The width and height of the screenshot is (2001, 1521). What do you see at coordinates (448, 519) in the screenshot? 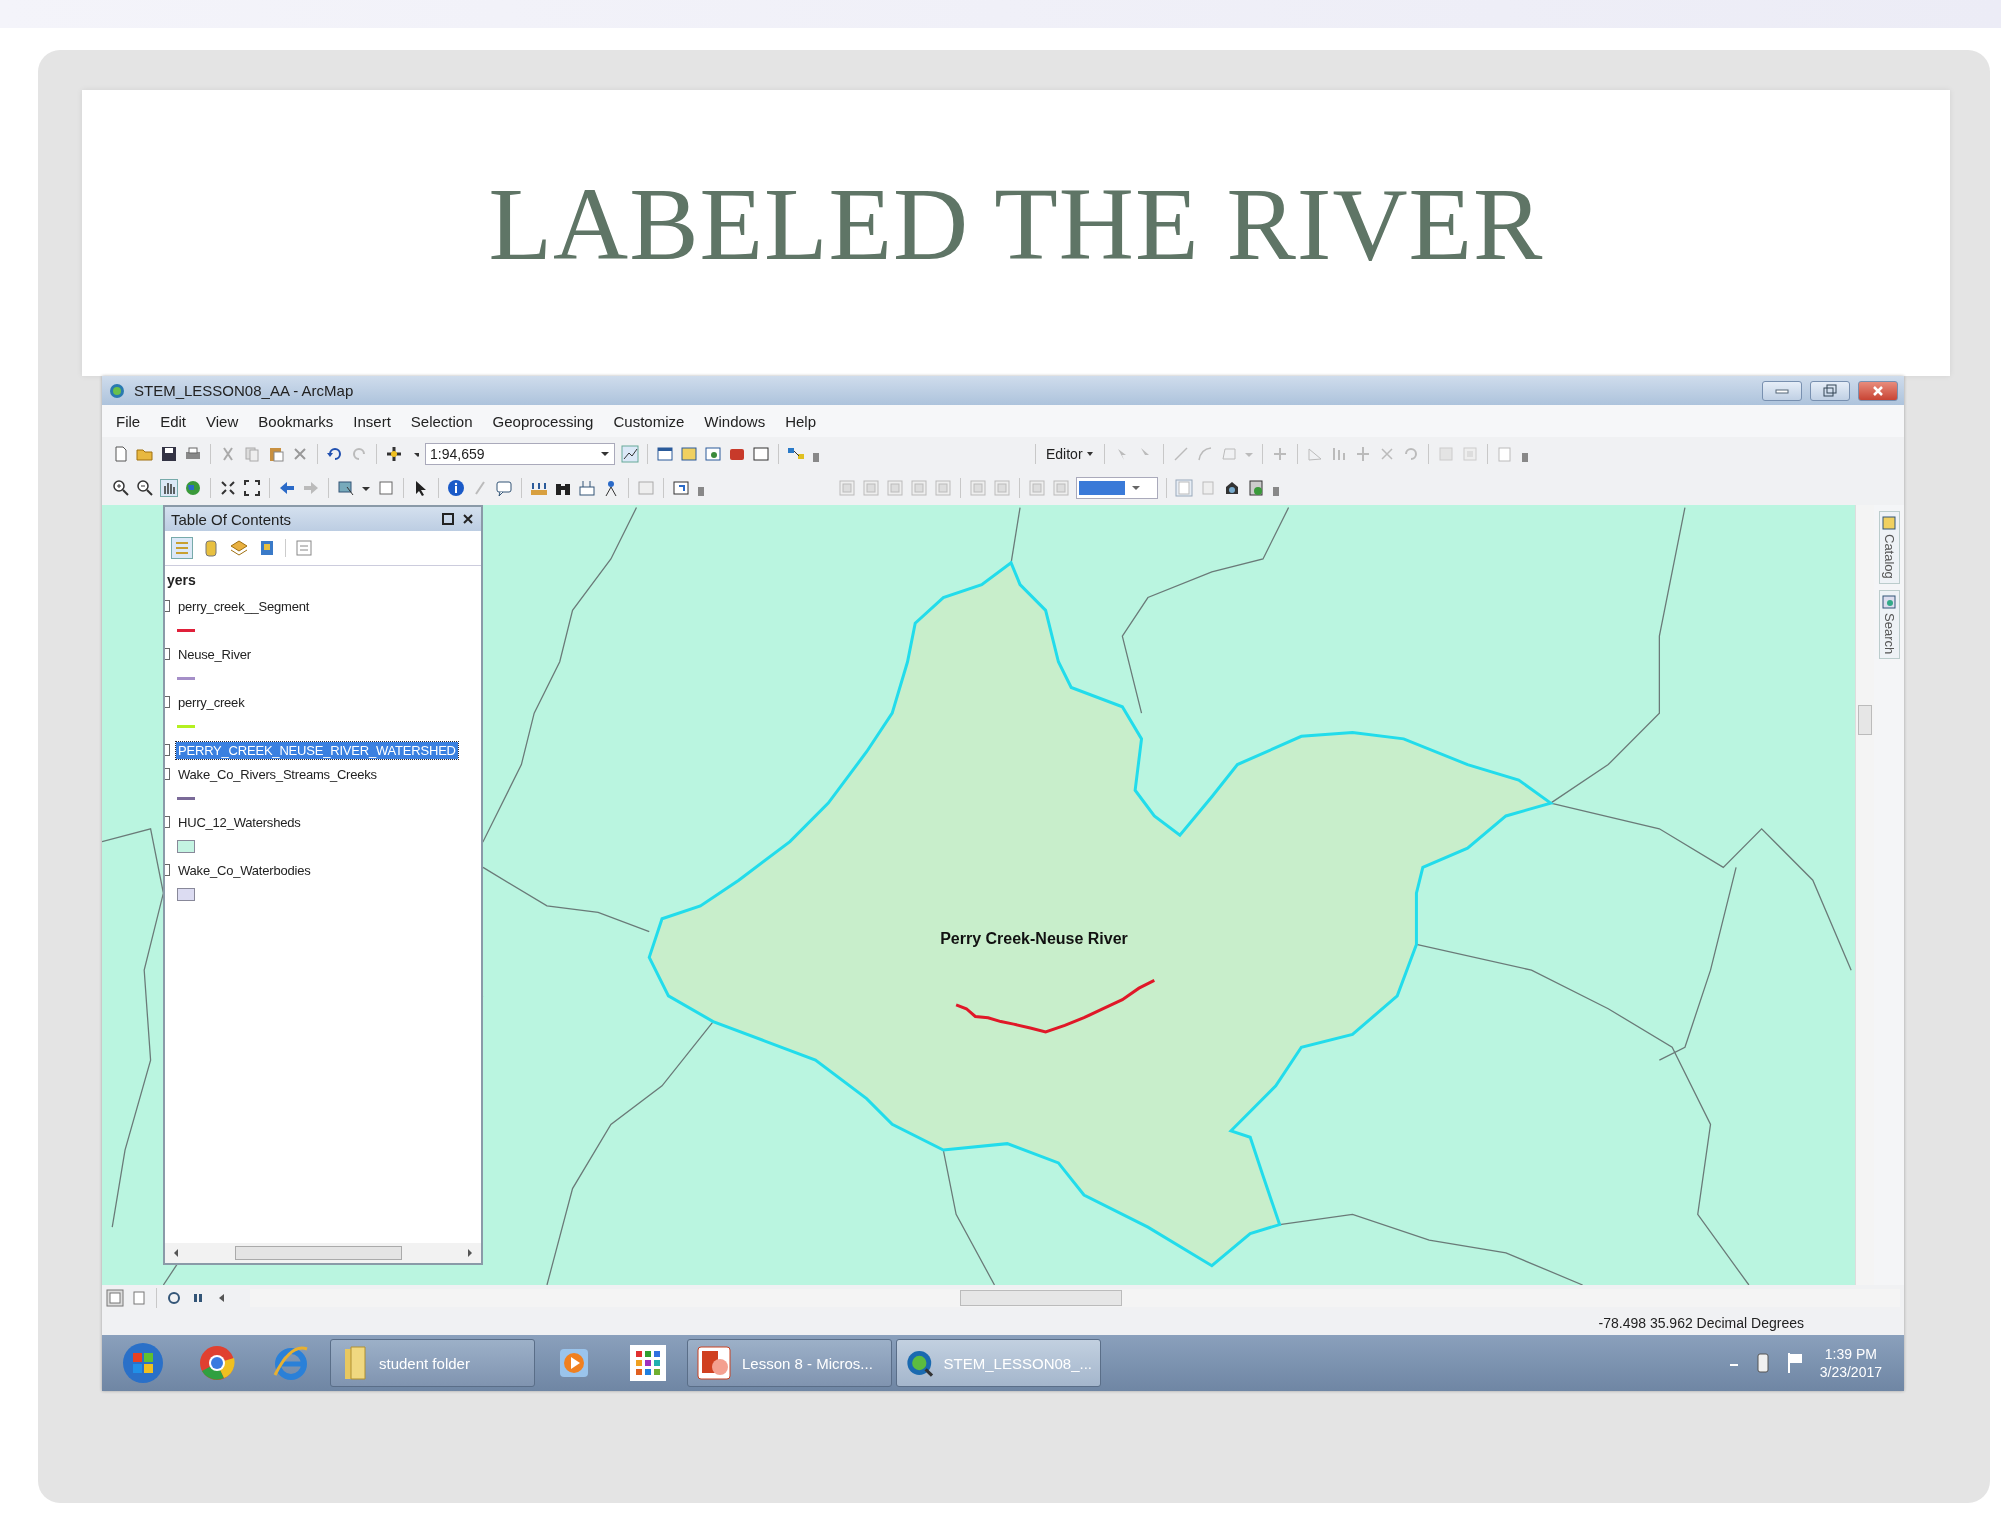
I see `restore-icon` at bounding box center [448, 519].